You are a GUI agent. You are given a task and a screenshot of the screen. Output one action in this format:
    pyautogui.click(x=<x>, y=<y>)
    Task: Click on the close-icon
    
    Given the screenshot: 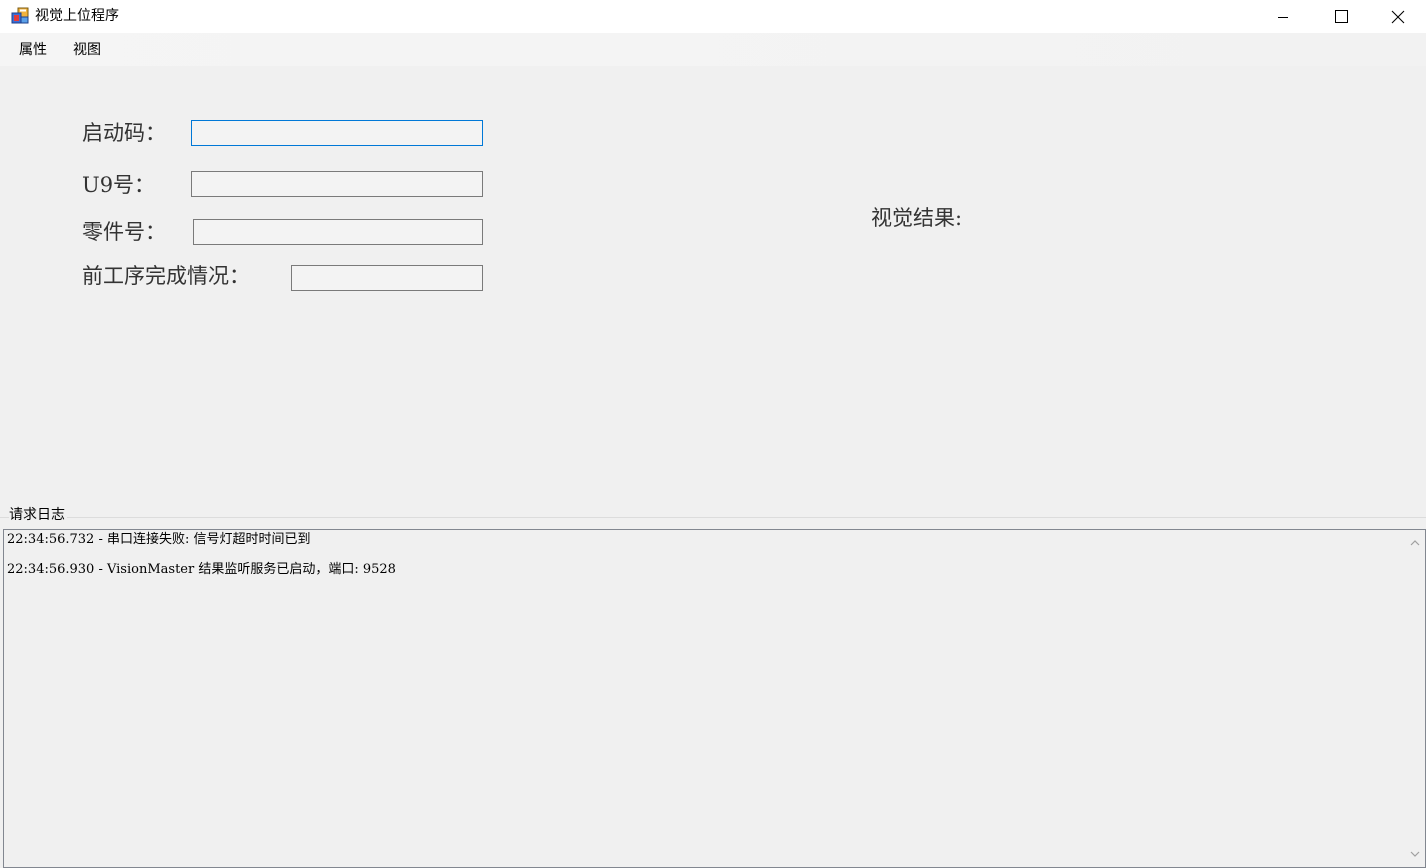 What is the action you would take?
    pyautogui.click(x=1398, y=16)
    